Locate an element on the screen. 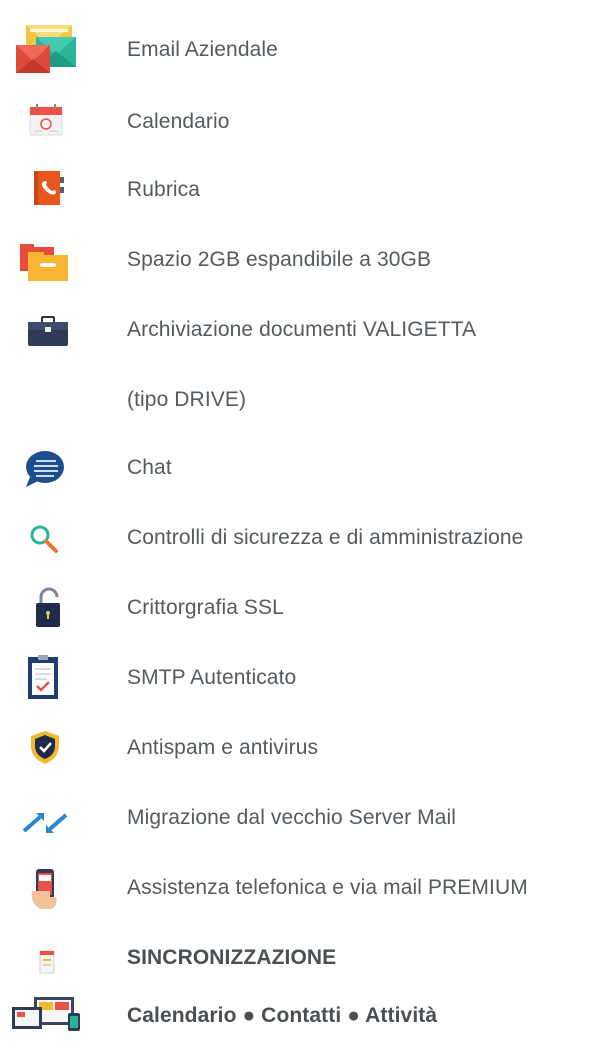 This screenshot has height=1051, width=599. feature-ssl: Crittorgrafia SSL is located at coordinates (299, 608).